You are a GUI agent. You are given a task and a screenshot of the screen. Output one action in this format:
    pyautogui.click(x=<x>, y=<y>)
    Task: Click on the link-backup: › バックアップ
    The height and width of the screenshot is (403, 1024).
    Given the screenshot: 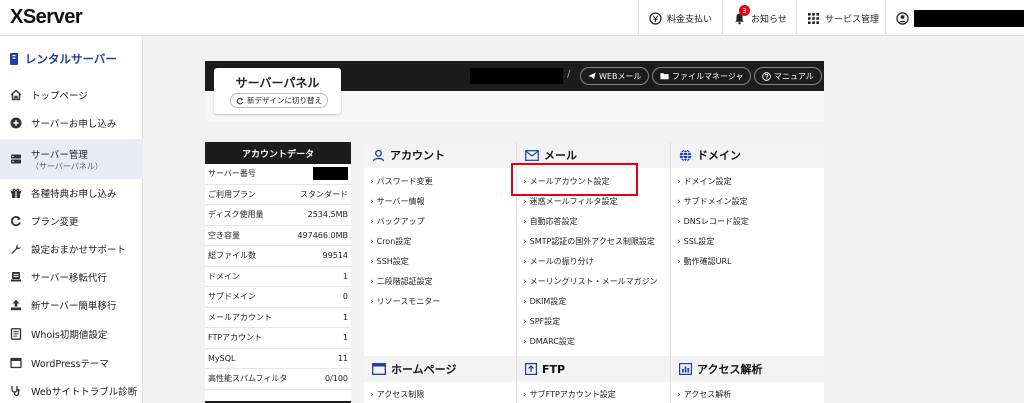 What is the action you would take?
    pyautogui.click(x=397, y=221)
    